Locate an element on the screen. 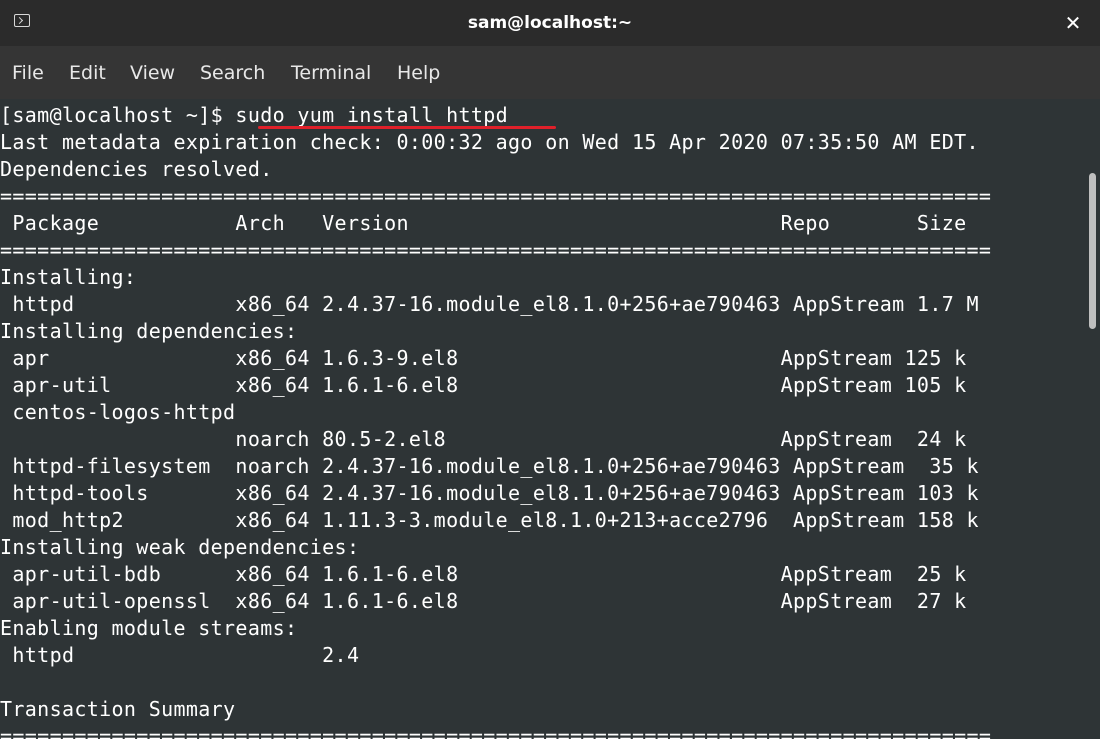 The width and height of the screenshot is (1100, 739). close-button: ✕ is located at coordinates (1073, 23).